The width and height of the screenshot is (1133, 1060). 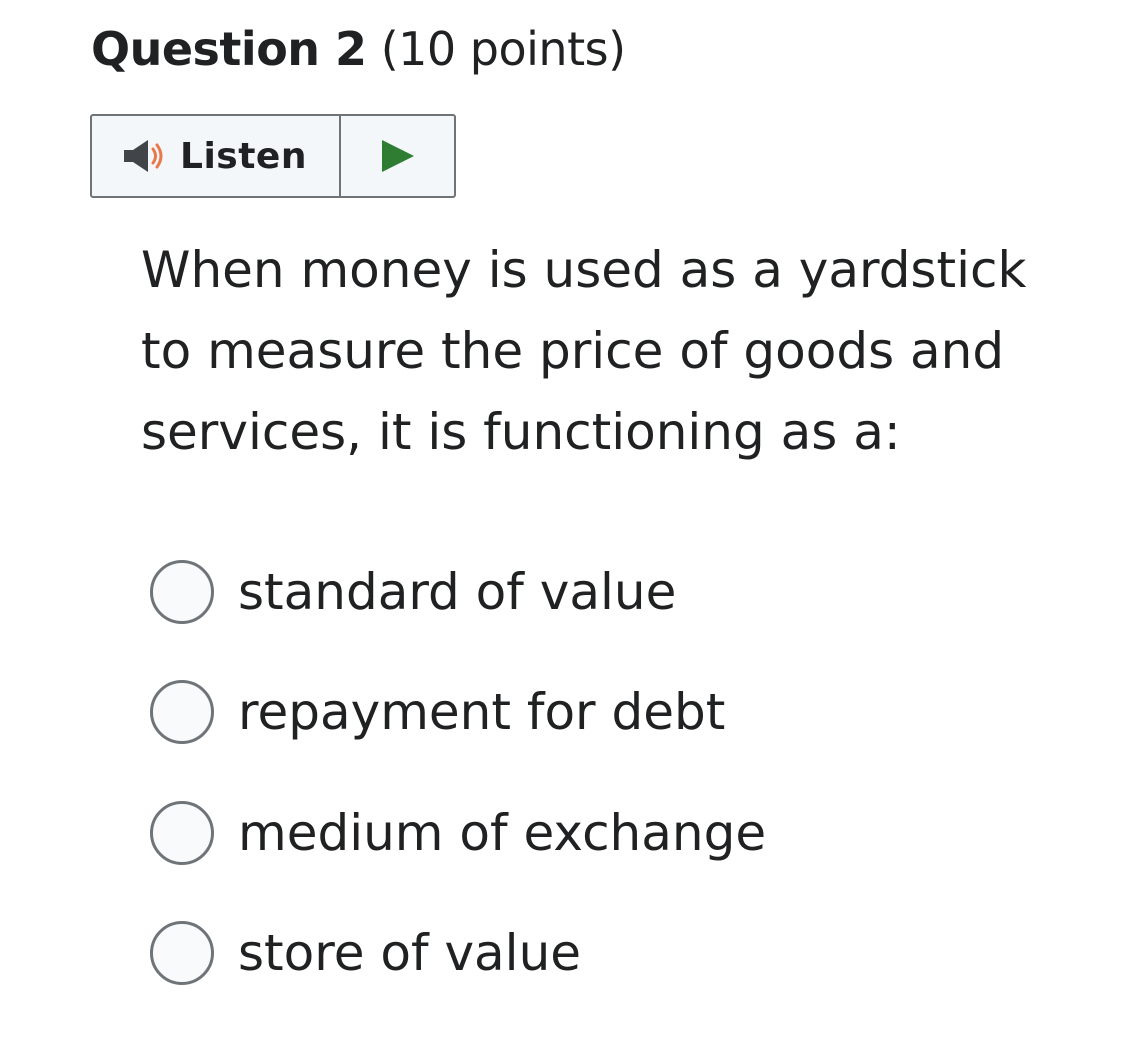 What do you see at coordinates (502, 833) in the screenshot?
I see `option-label: medium of exchange` at bounding box center [502, 833].